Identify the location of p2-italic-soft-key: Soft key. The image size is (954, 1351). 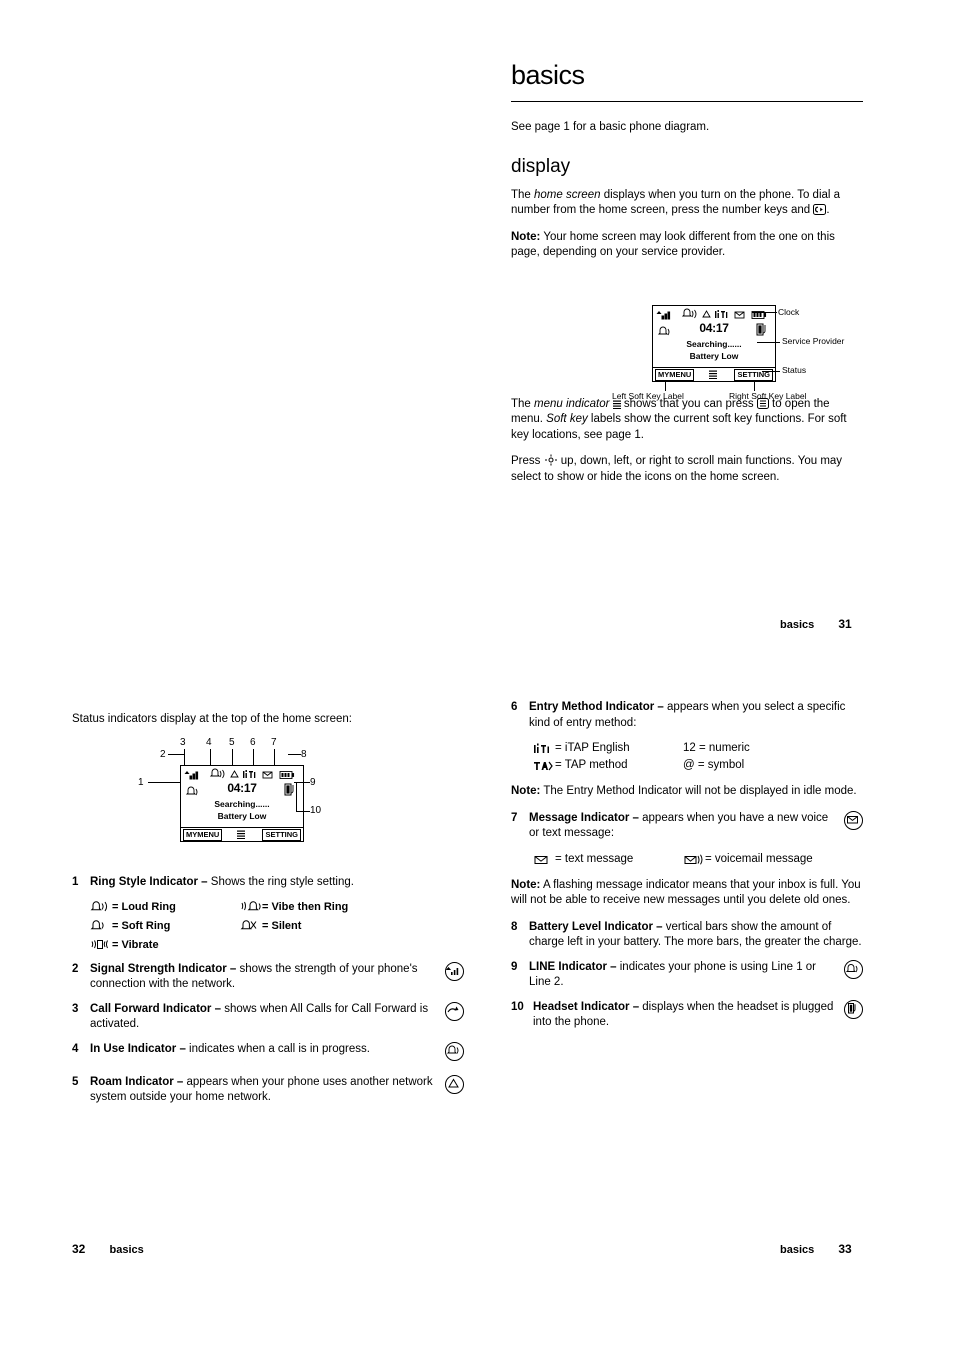
(567, 419).